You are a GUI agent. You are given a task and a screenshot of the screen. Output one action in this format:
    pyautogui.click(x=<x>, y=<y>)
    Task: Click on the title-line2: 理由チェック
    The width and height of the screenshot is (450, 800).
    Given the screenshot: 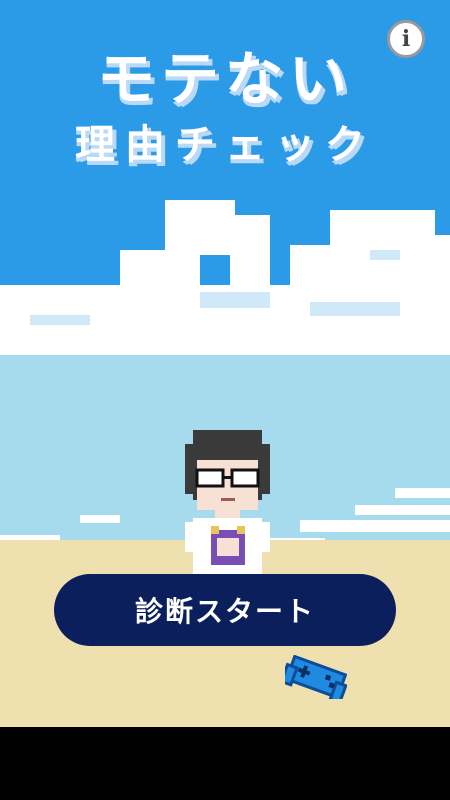 What is the action you would take?
    pyautogui.click(x=225, y=145)
    